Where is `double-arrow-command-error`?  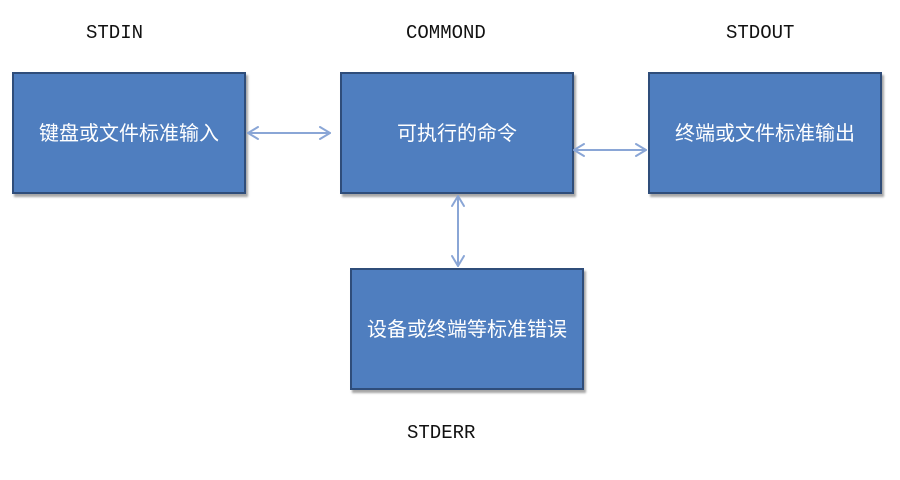
double-arrow-command-error is located at coordinates (458, 231).